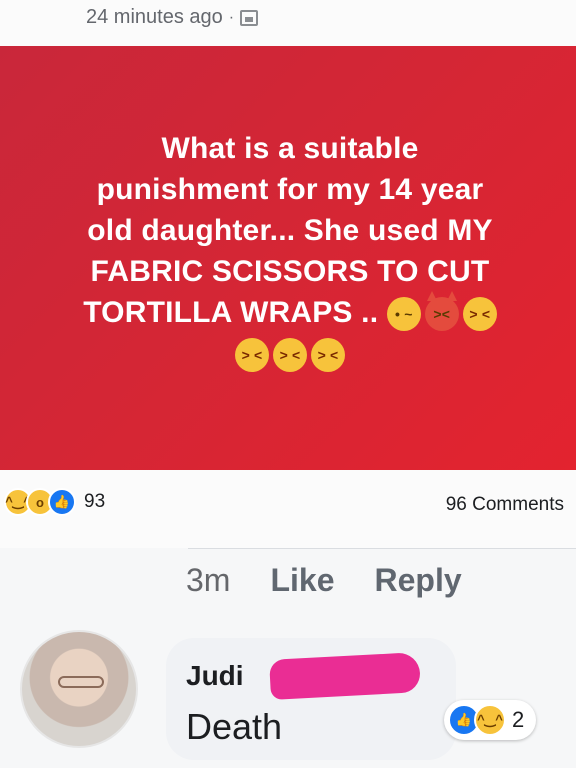 This screenshot has width=576, height=768. Describe the element at coordinates (290, 271) in the screenshot. I see `post-line: FABRIC SCISSORS TO CUT` at that location.